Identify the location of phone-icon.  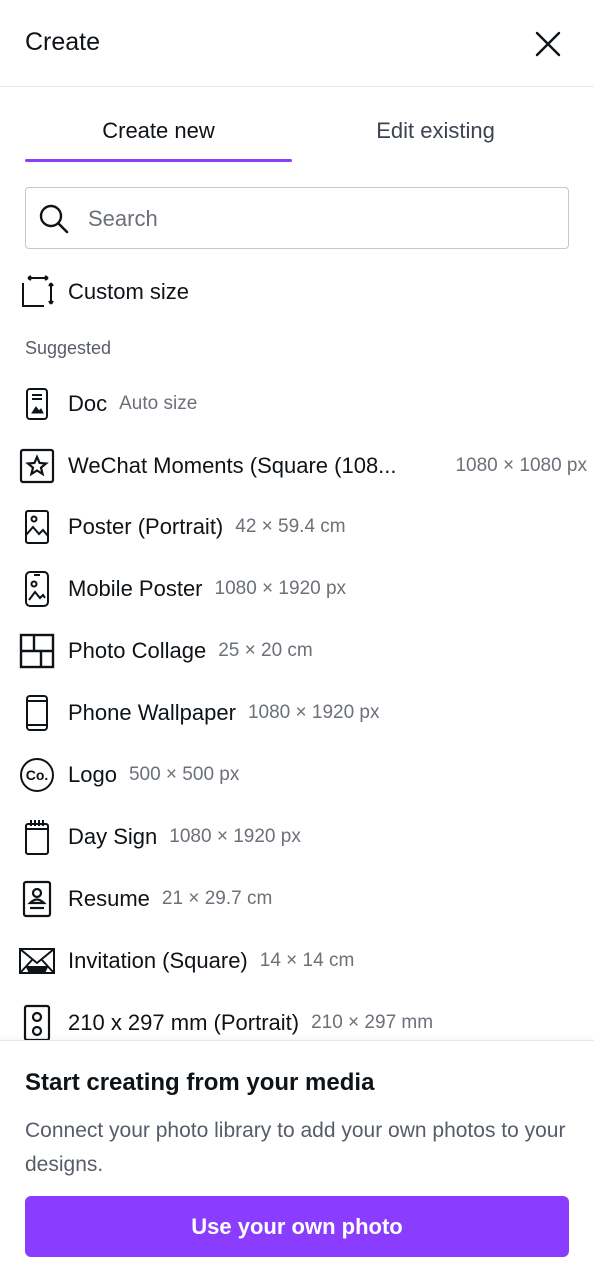
(37, 713).